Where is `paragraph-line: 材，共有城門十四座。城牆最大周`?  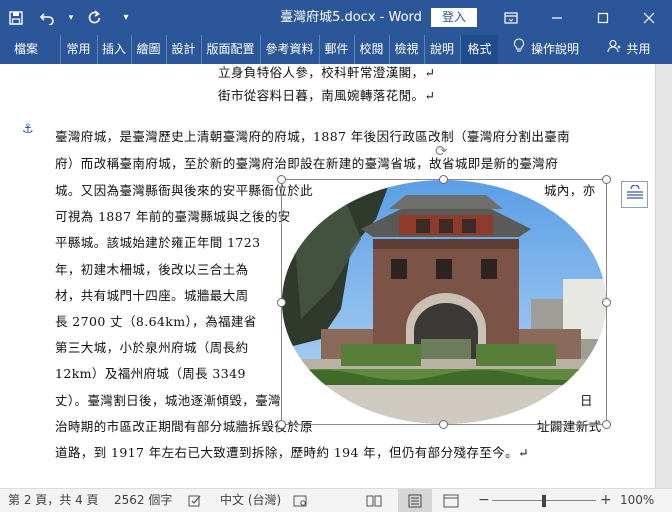 paragraph-line: 材，共有城門十四座。城牆最大周 is located at coordinates (152, 294).